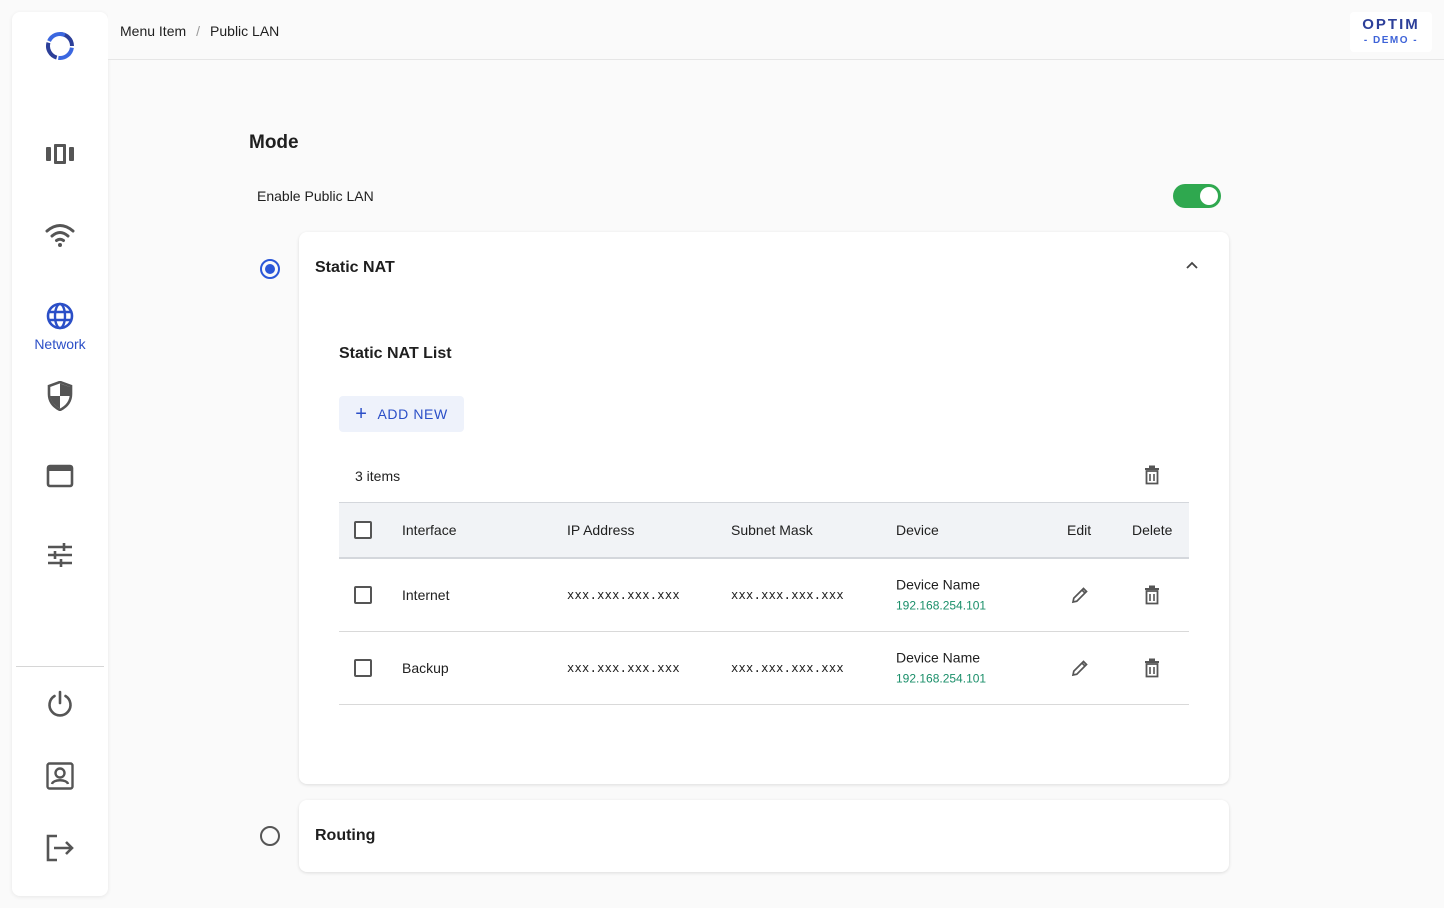 The image size is (1444, 908). I want to click on power-icon, so click(60, 703).